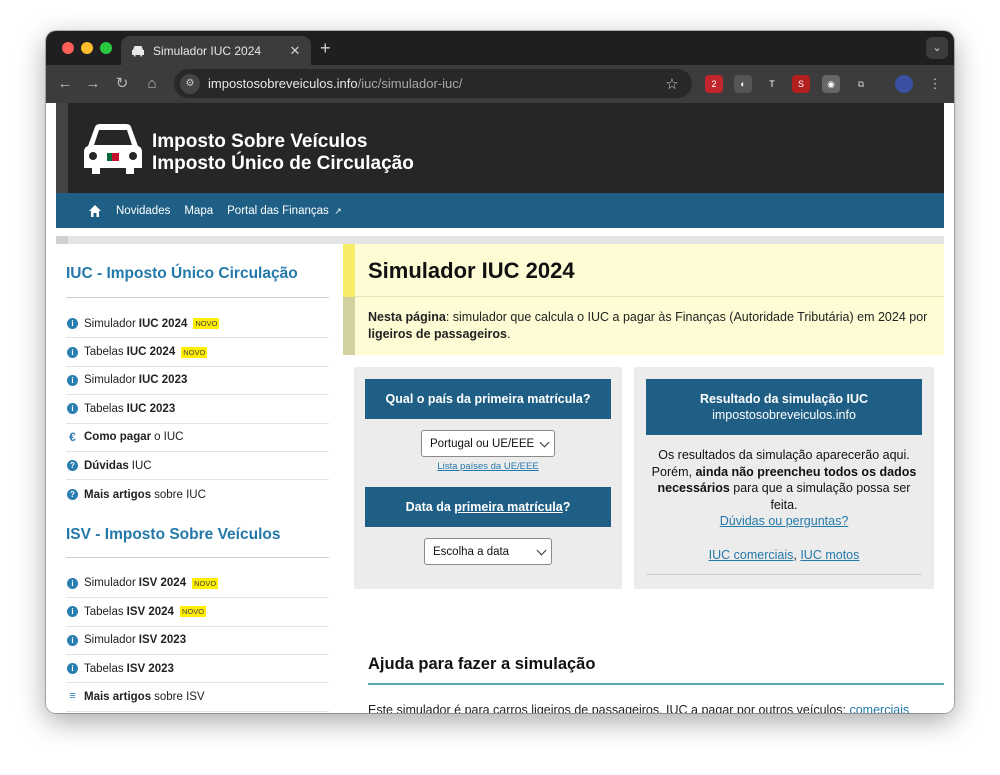  Describe the element at coordinates (336, 210) in the screenshot. I see `external-link-icon: ↗` at that location.